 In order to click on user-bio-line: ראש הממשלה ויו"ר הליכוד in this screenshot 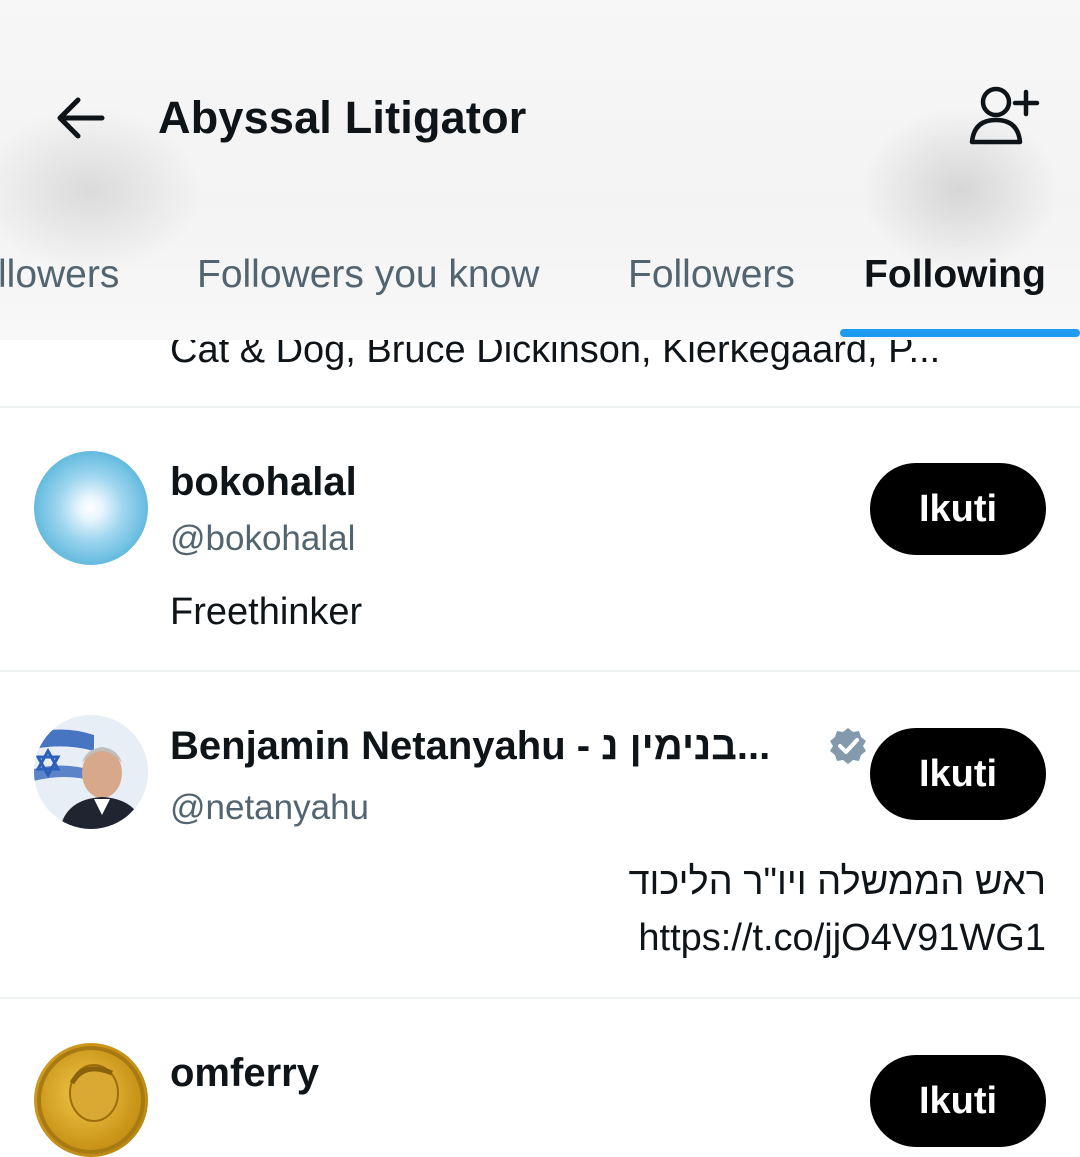, I will do `click(837, 882)`.